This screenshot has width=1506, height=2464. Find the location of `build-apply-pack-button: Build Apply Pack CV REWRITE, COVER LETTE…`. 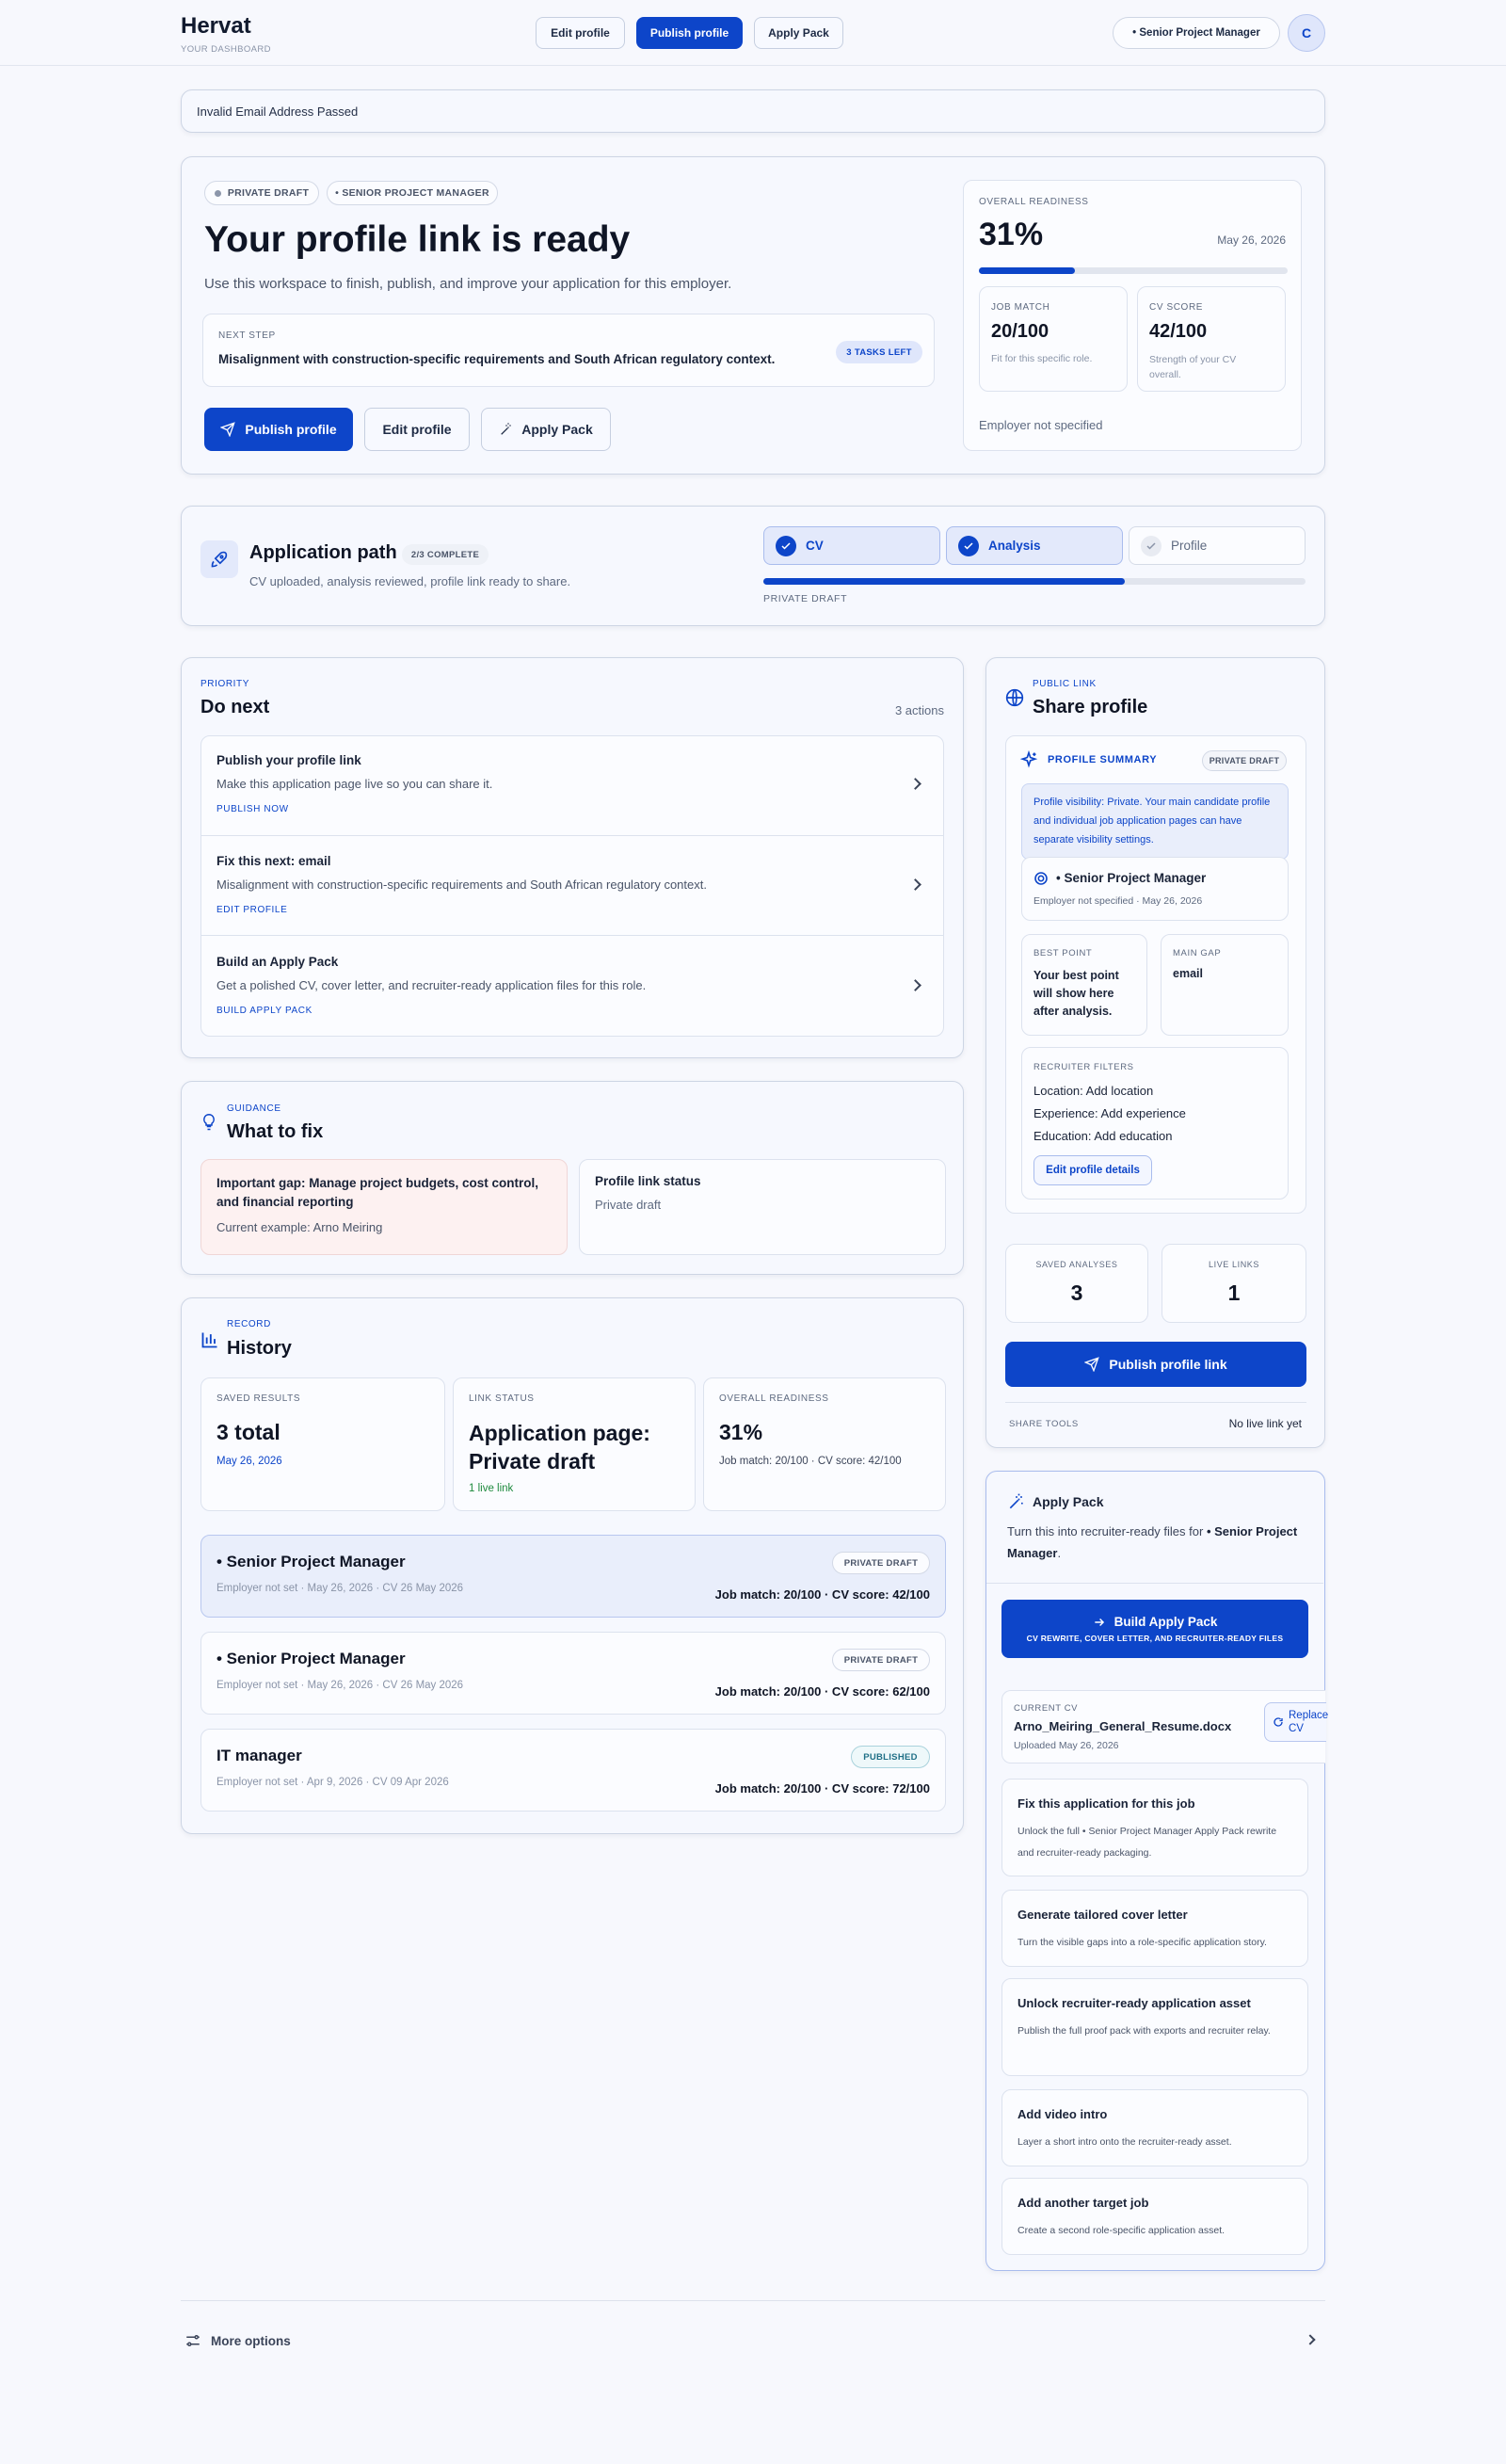

build-apply-pack-button: Build Apply Pack CV REWRITE, COVER LETTE… is located at coordinates (1154, 1629).